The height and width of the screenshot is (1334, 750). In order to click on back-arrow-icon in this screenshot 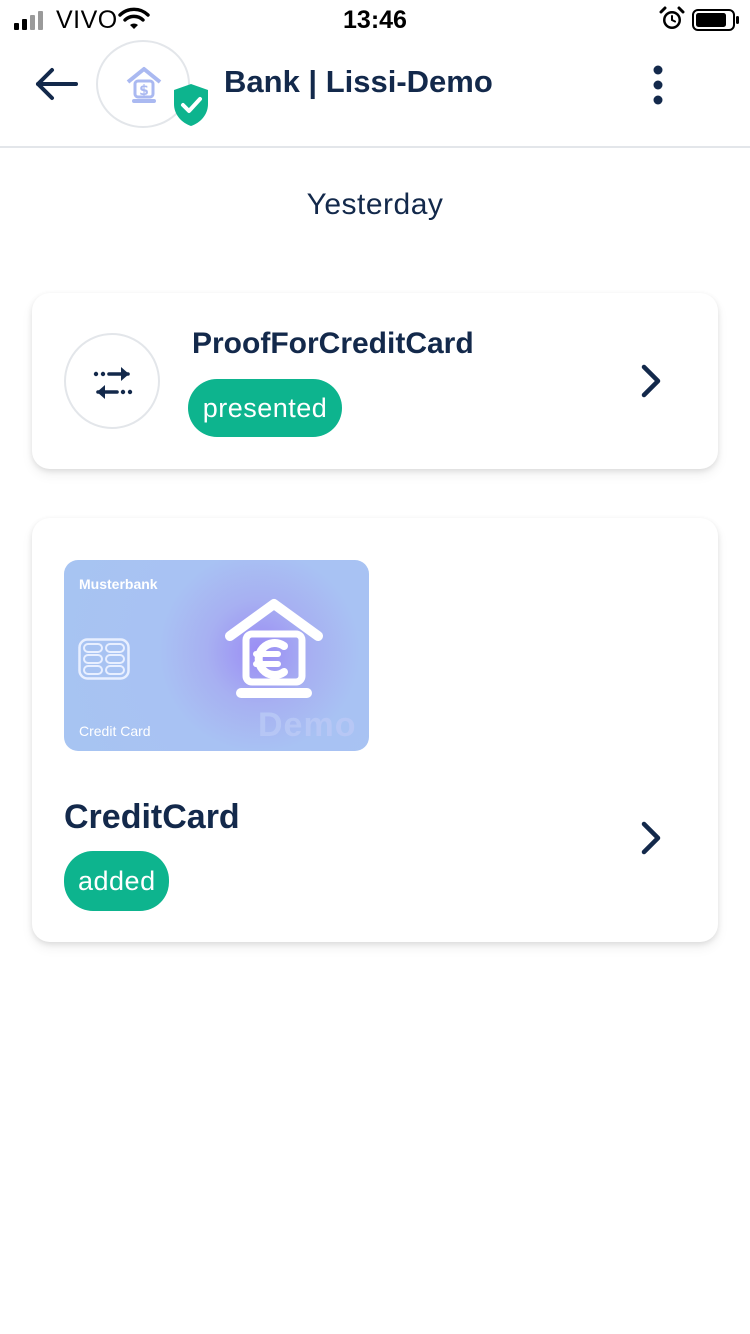, I will do `click(56, 84)`.